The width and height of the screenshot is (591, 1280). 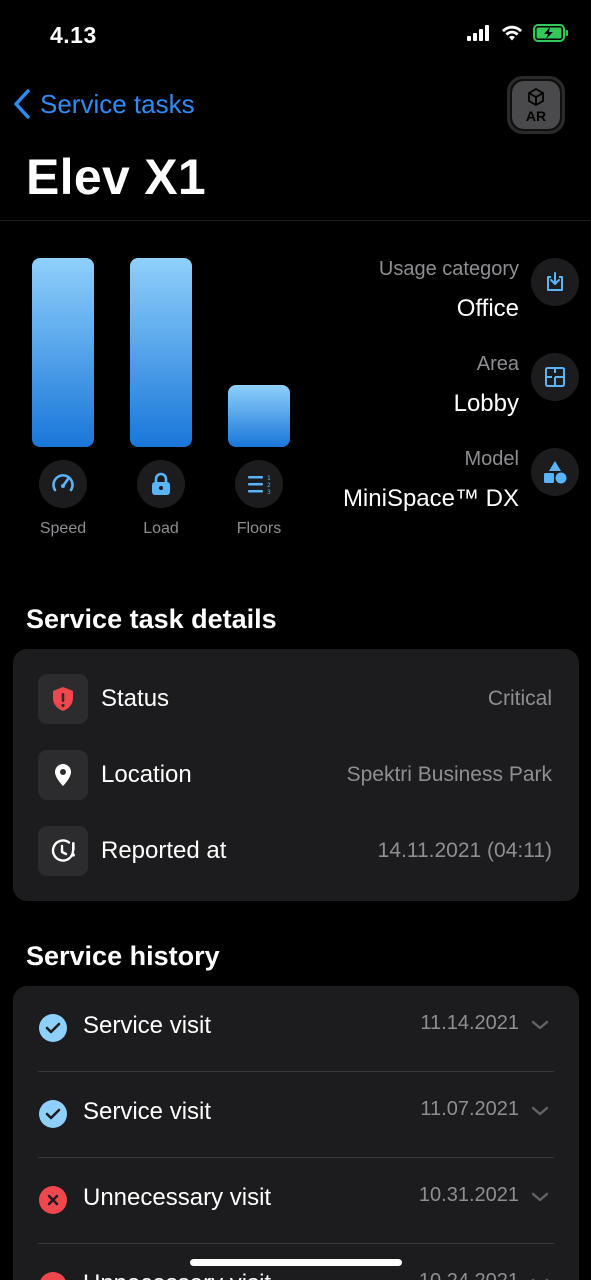 What do you see at coordinates (161, 528) in the screenshot?
I see `load-label: Load` at bounding box center [161, 528].